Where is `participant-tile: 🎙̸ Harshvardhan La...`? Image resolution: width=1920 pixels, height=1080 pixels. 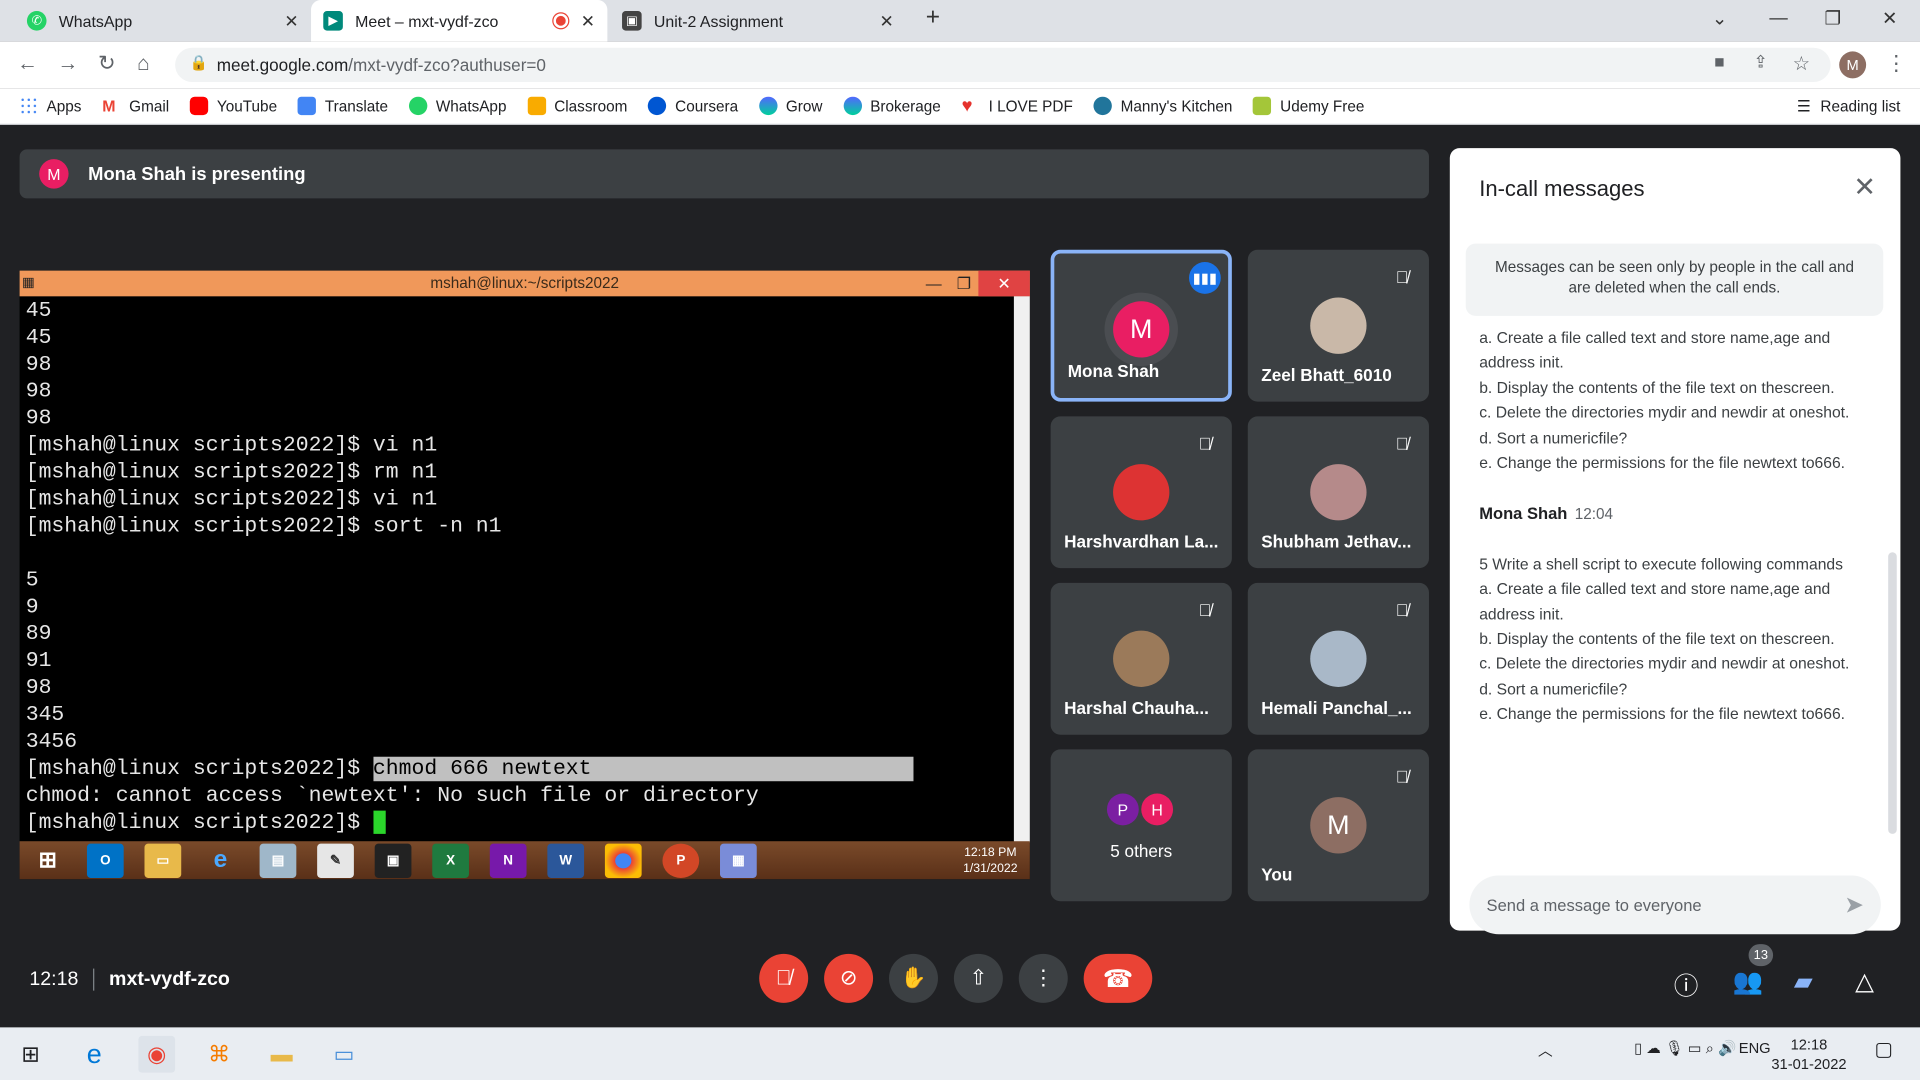
participant-tile: 🎙̸ Harshvardhan La... is located at coordinates (1141, 492).